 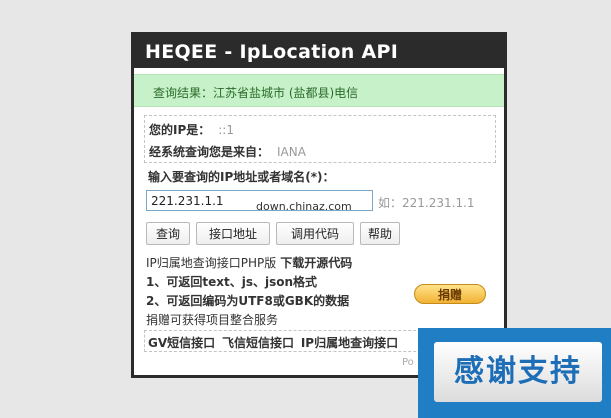 What do you see at coordinates (408, 362) in the screenshot?
I see `powered-by-text: Po` at bounding box center [408, 362].